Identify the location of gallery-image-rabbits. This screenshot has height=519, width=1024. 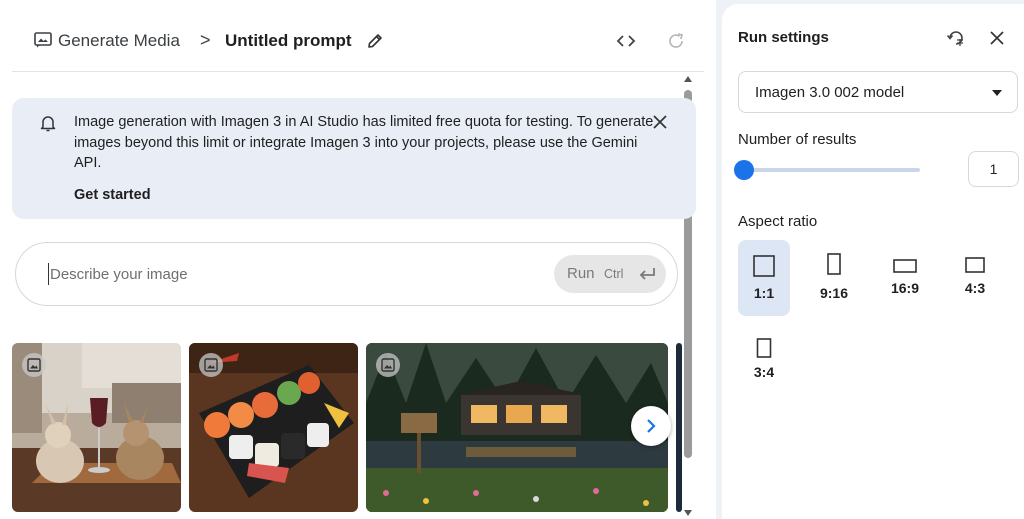
(96, 427).